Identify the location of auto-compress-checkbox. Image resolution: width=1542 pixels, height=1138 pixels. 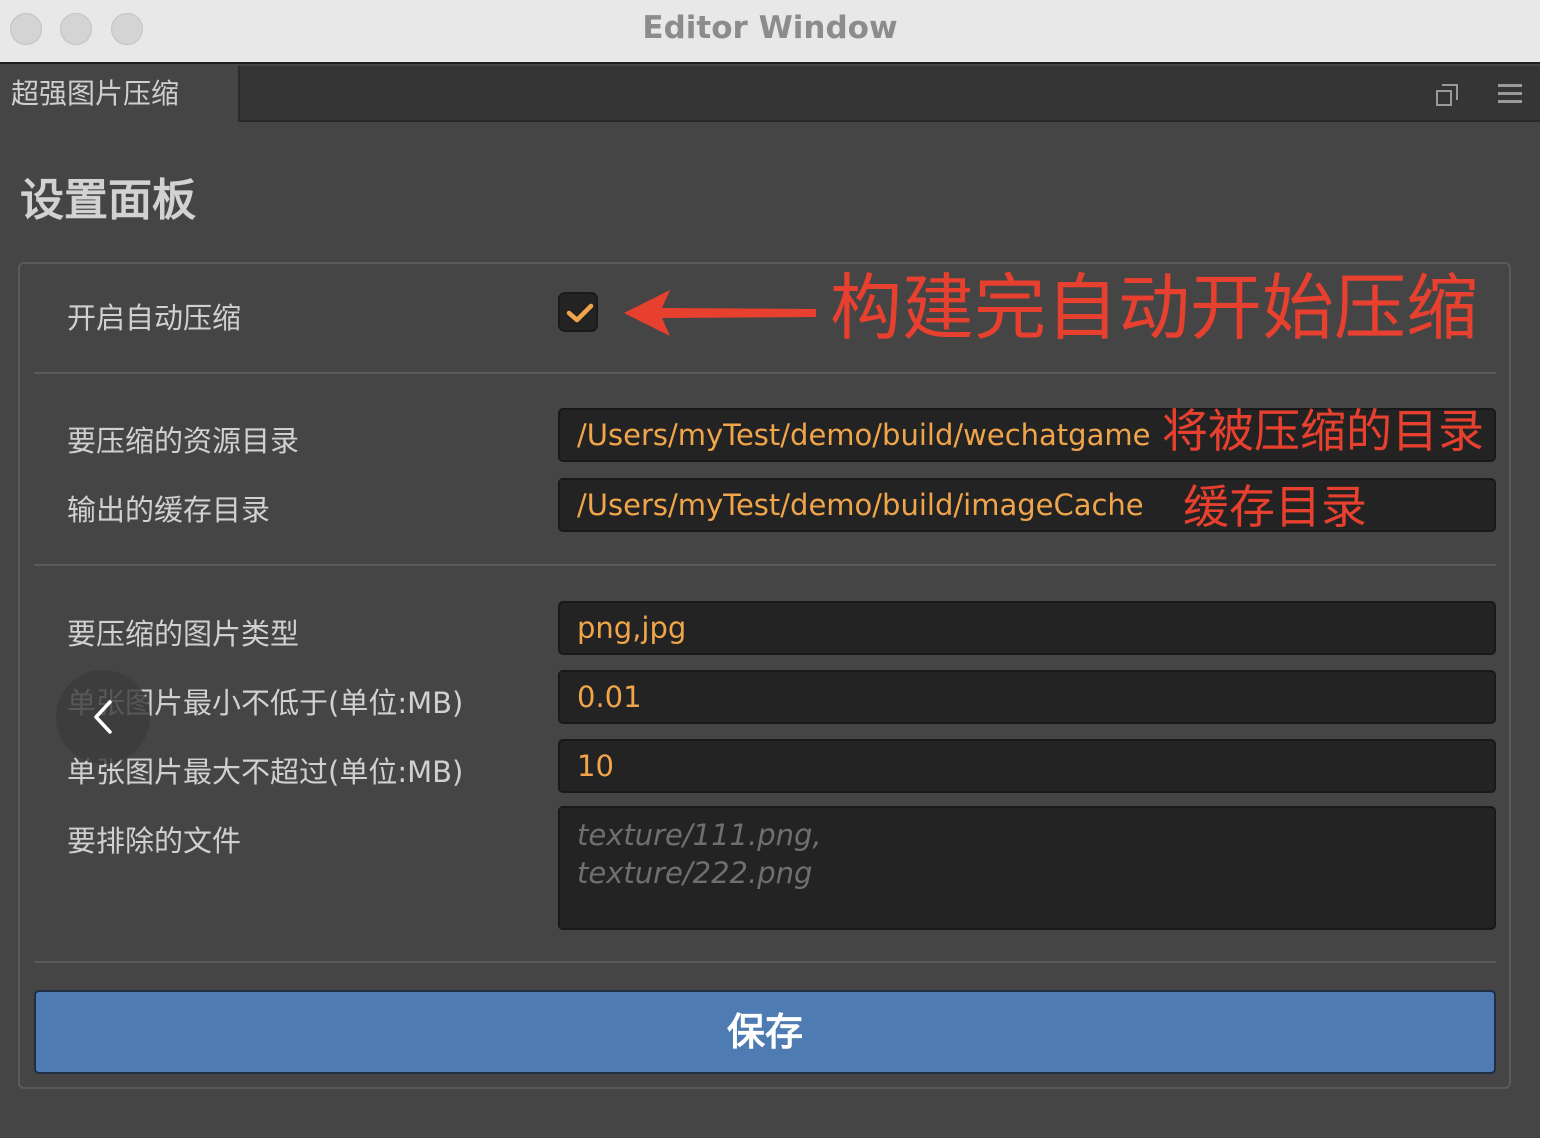
(578, 312).